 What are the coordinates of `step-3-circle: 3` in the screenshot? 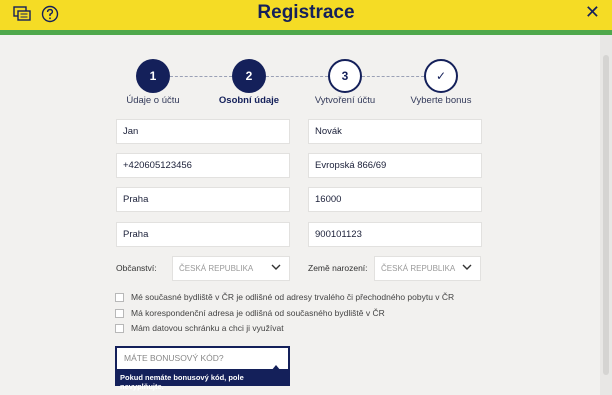 It's located at (345, 76).